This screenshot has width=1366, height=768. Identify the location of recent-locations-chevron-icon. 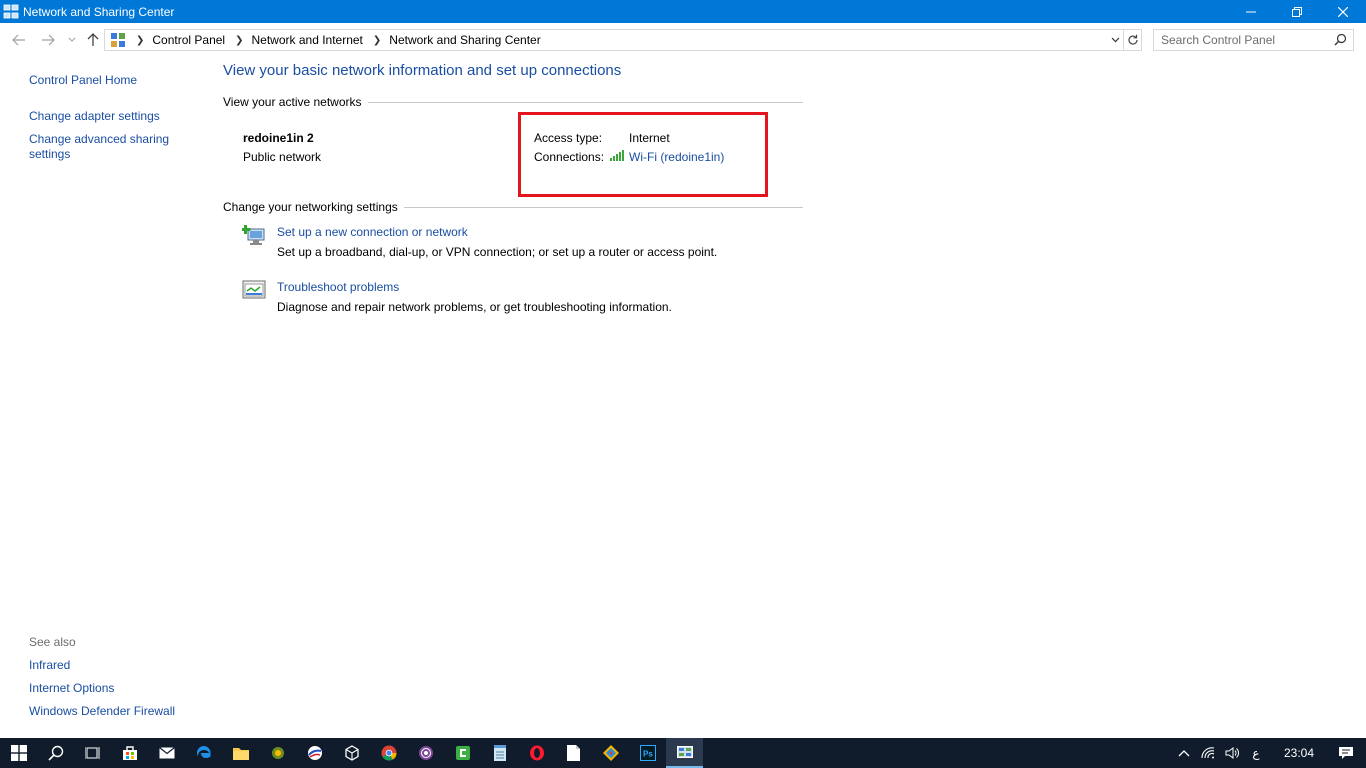
(72, 40).